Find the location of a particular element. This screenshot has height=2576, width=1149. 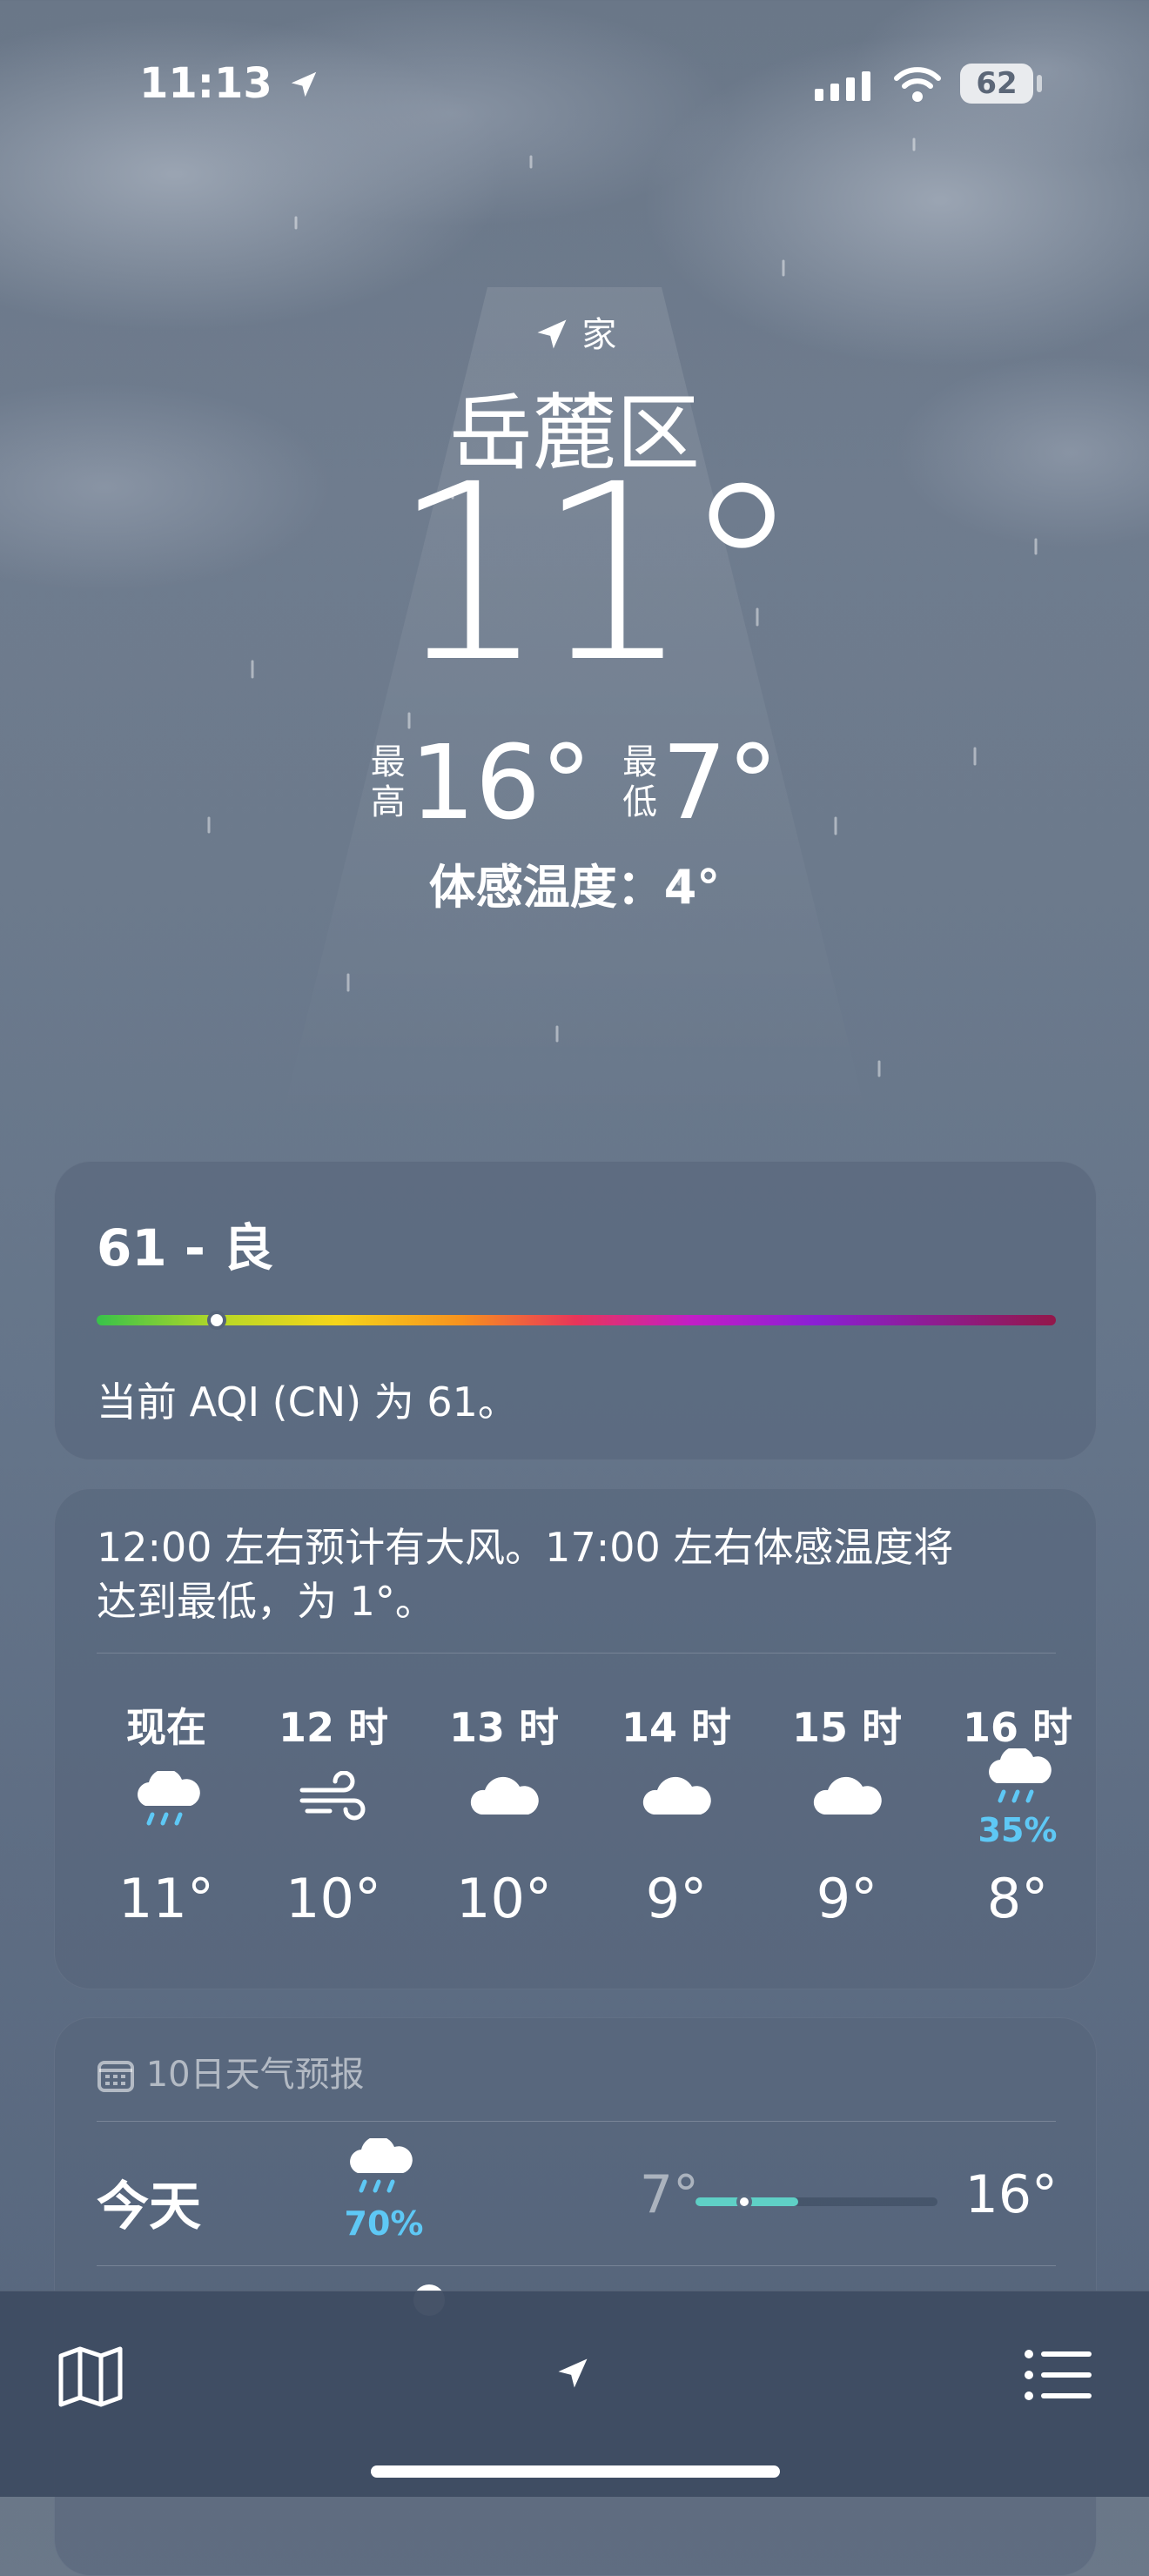

list-icon is located at coordinates (1058, 2375).